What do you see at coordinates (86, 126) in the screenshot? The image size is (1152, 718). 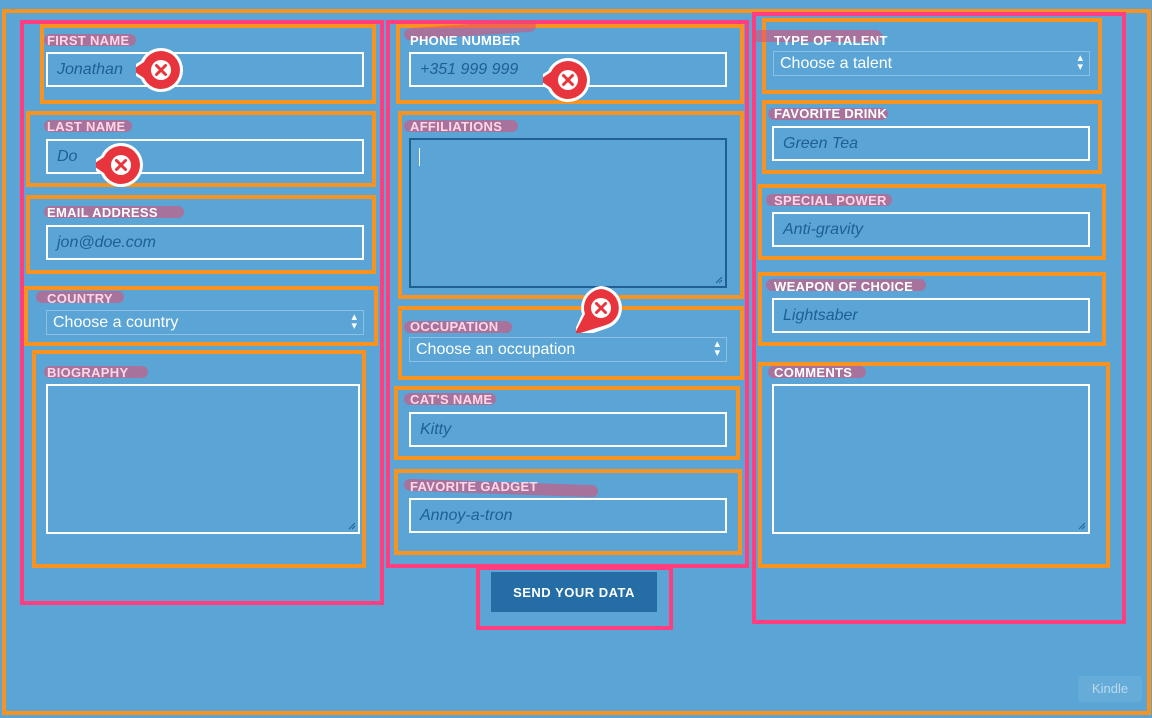 I see `last-name-label: LAST NAME` at bounding box center [86, 126].